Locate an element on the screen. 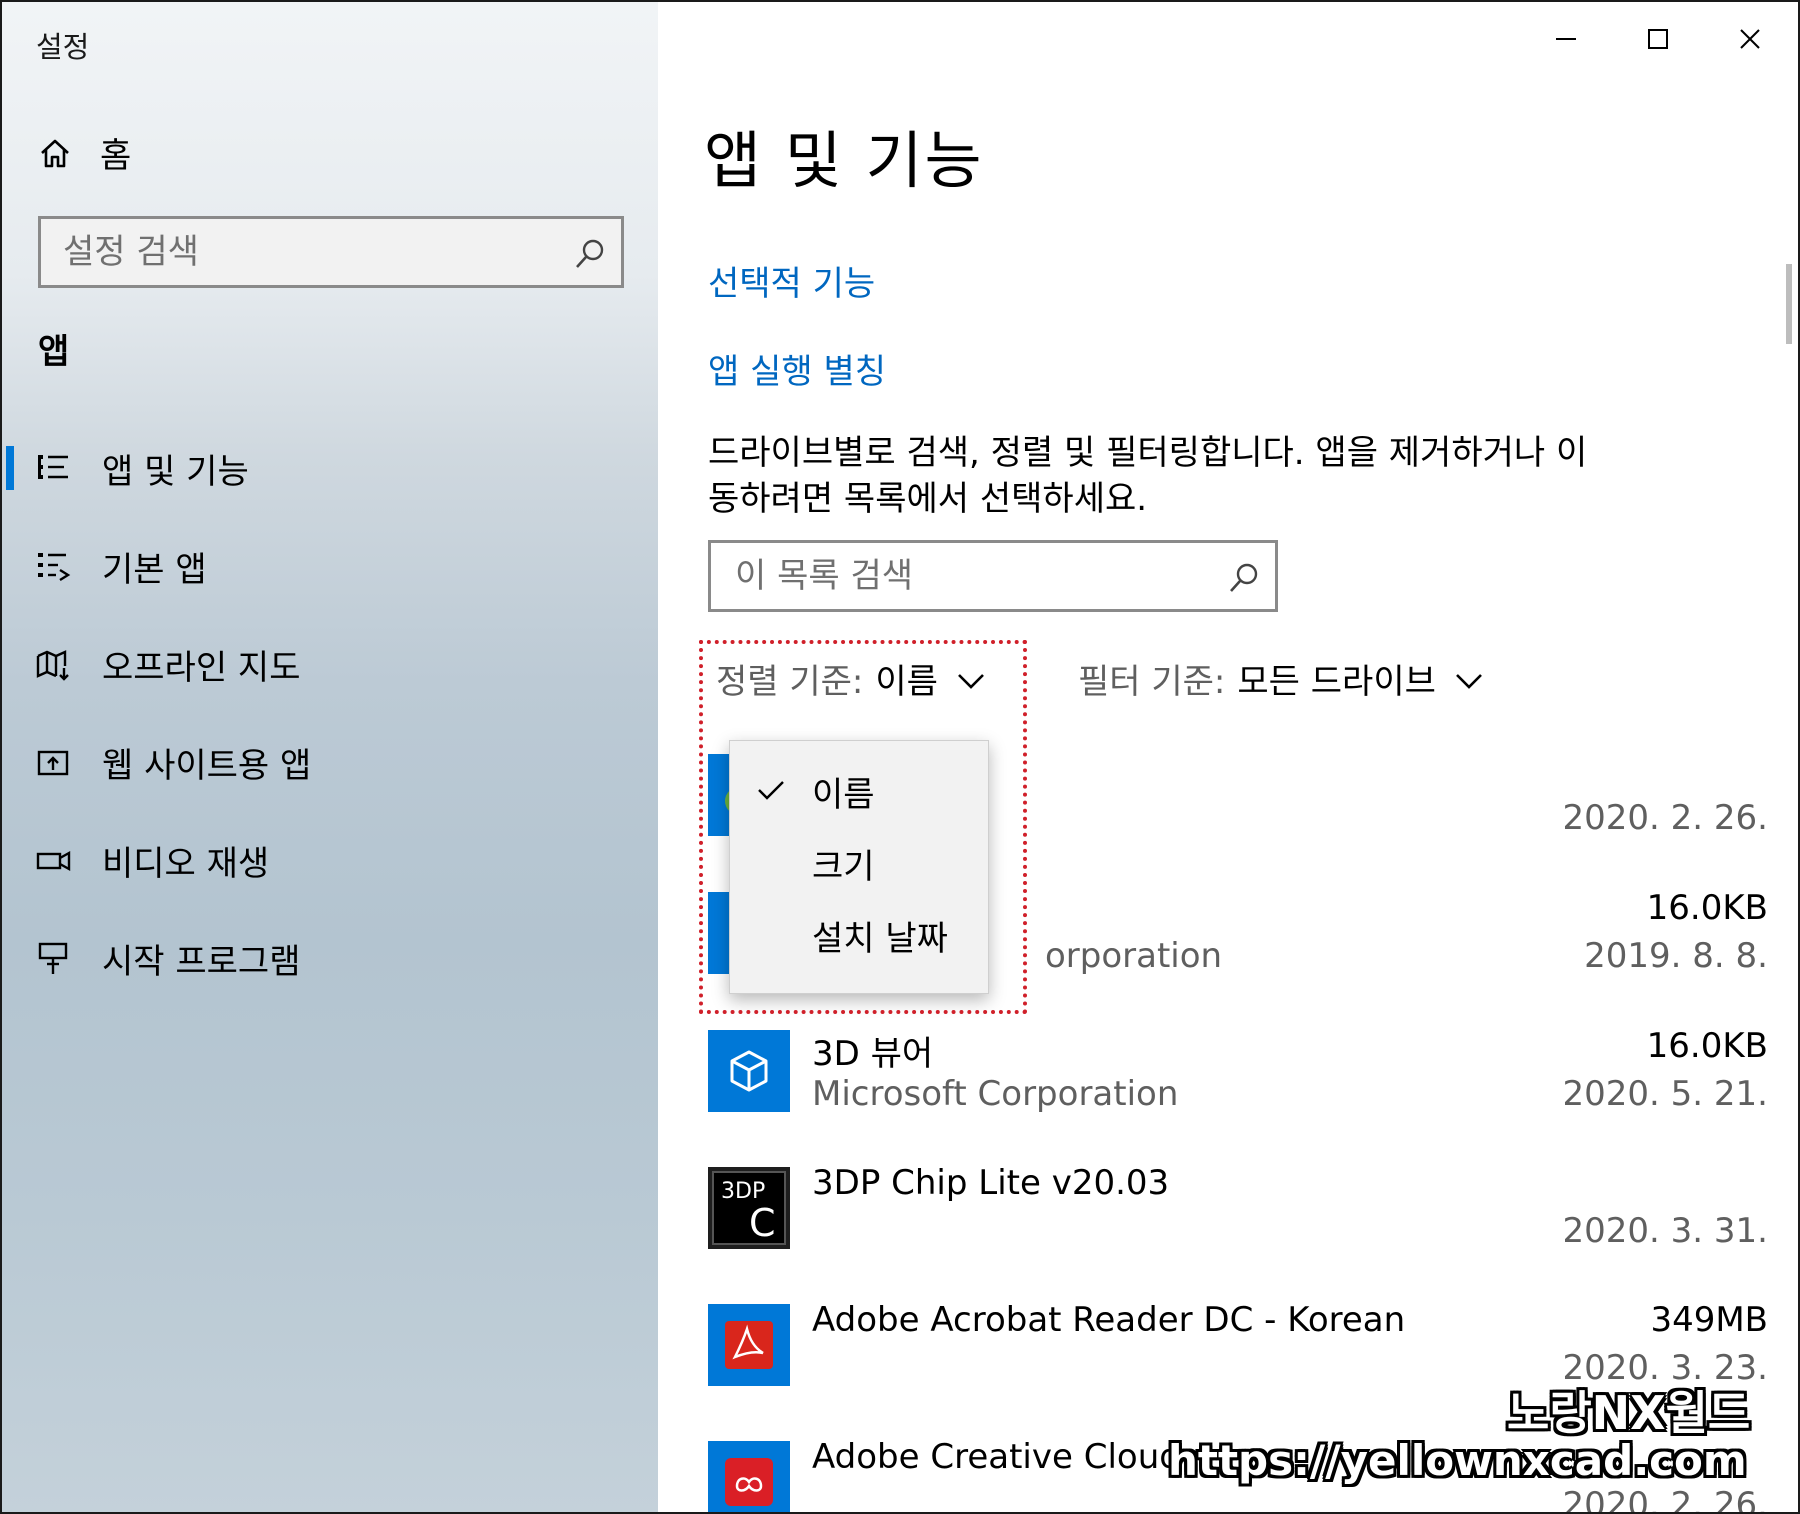  video-playback-icon is located at coordinates (53, 861).